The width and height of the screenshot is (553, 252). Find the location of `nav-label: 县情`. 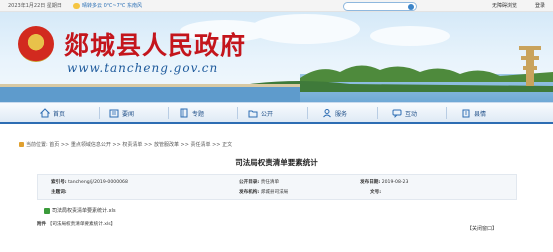

nav-label: 县情 is located at coordinates (480, 114).